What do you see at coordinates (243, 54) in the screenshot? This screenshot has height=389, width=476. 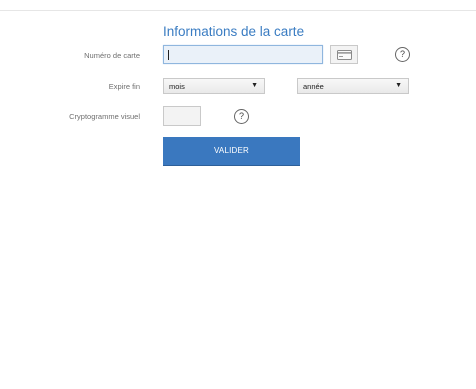 I see `card-number-input` at bounding box center [243, 54].